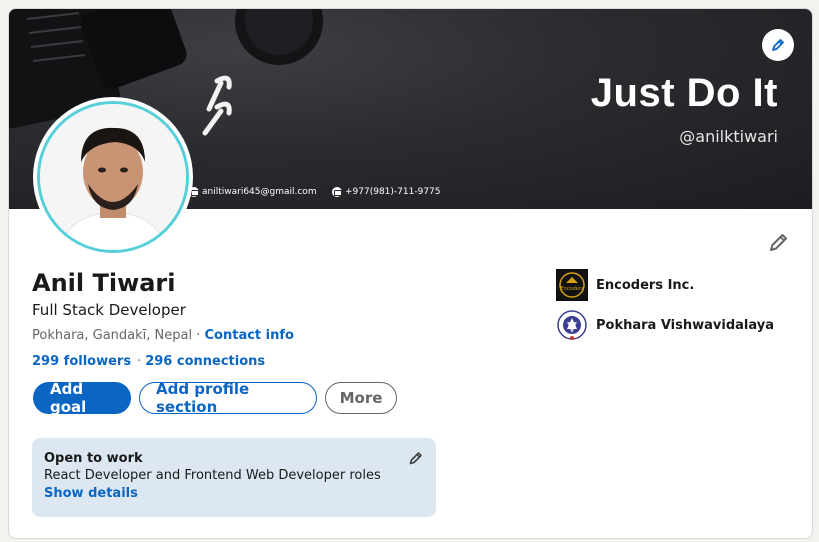 The height and width of the screenshot is (542, 819). Describe the element at coordinates (728, 136) in the screenshot. I see `banner-handle: @anilktiwari` at that location.